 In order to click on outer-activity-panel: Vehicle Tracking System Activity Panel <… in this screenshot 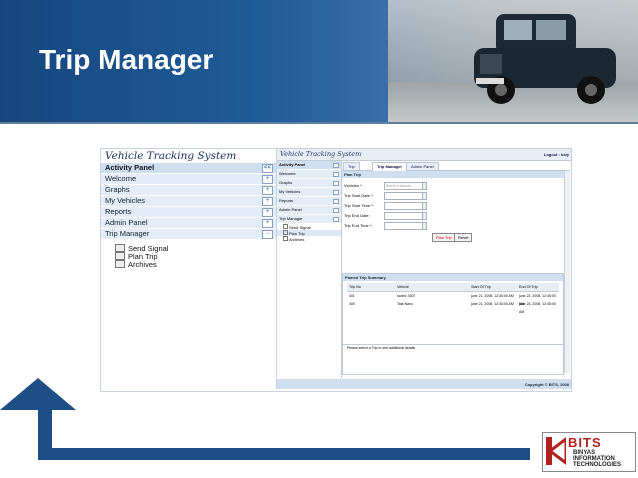, I will do `click(189, 269)`.